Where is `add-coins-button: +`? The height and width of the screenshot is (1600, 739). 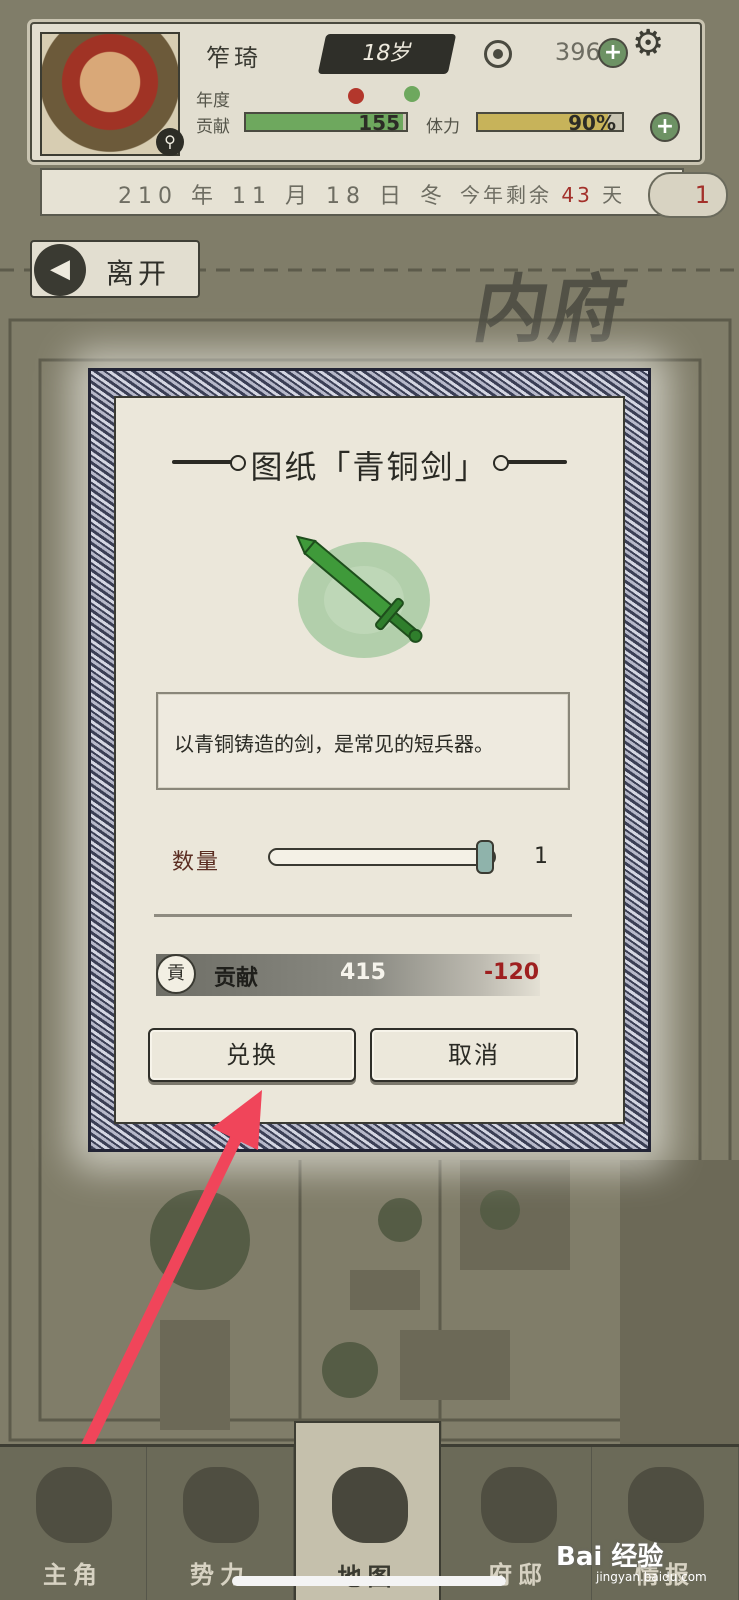
add-coins-button: + is located at coordinates (613, 53).